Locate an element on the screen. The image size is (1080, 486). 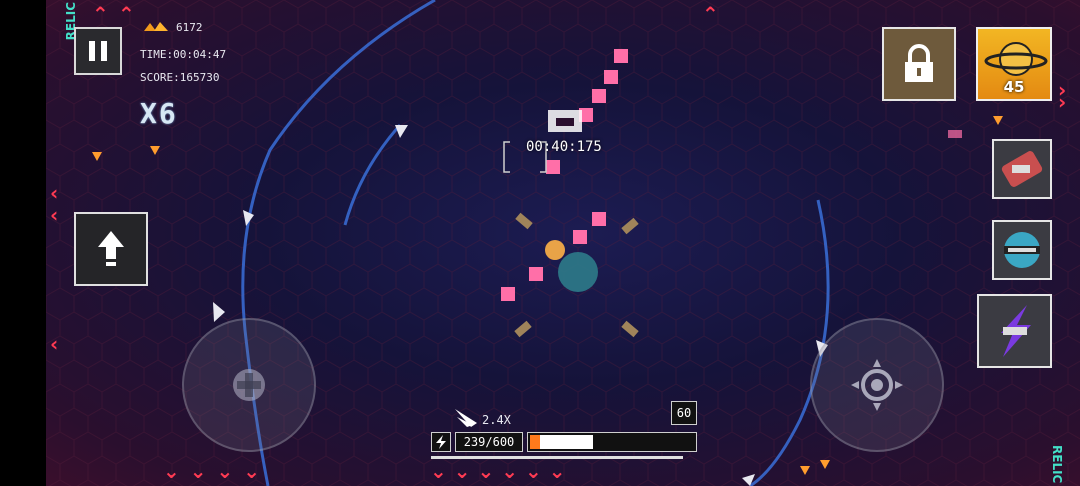
speed-icon is located at coordinates (466, 418).